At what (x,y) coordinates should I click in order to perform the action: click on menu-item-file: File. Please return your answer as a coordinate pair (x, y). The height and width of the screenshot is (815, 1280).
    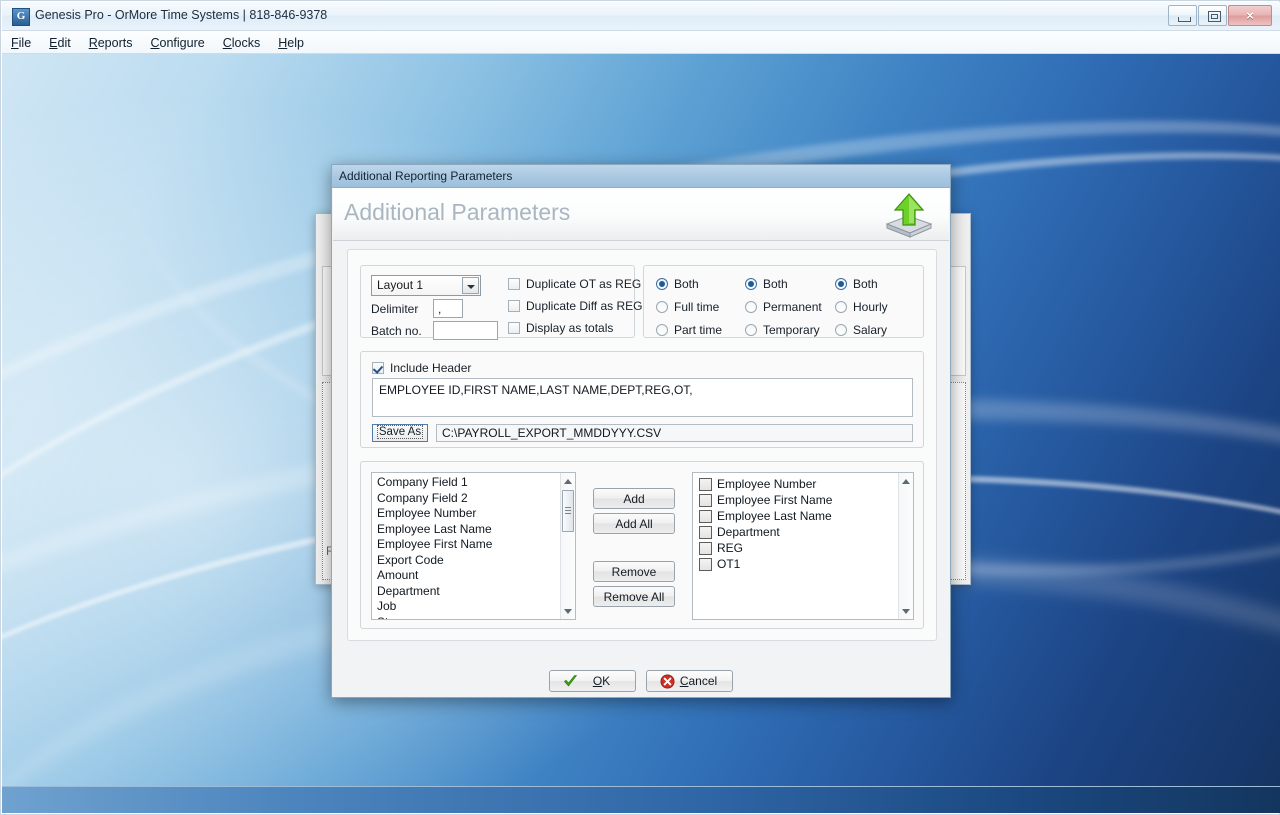
    Looking at the image, I should click on (21, 43).